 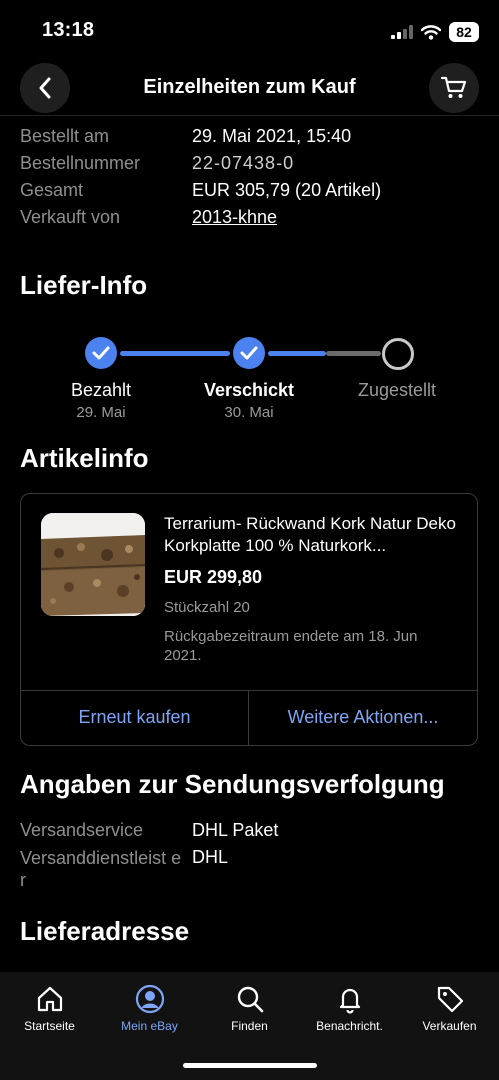 I want to click on cart-icon, so click(x=454, y=87).